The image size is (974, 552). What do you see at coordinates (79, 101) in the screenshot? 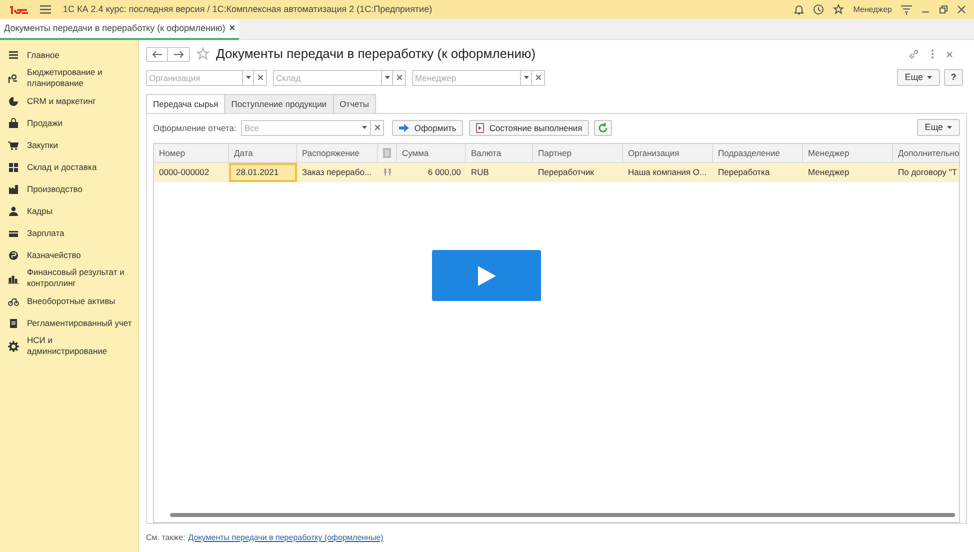
I see `sidebar-item: CRM и маркетинг` at bounding box center [79, 101].